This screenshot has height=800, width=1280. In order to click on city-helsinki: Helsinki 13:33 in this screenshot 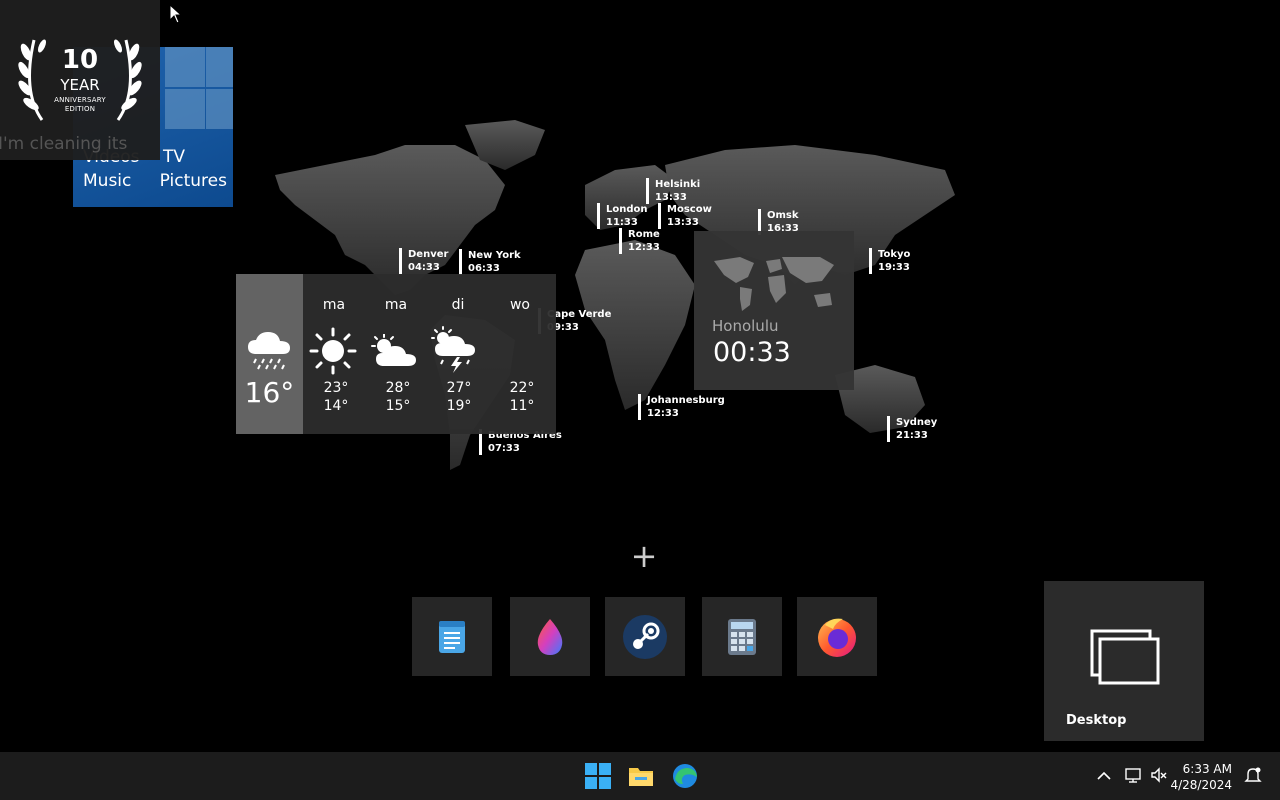, I will do `click(673, 191)`.